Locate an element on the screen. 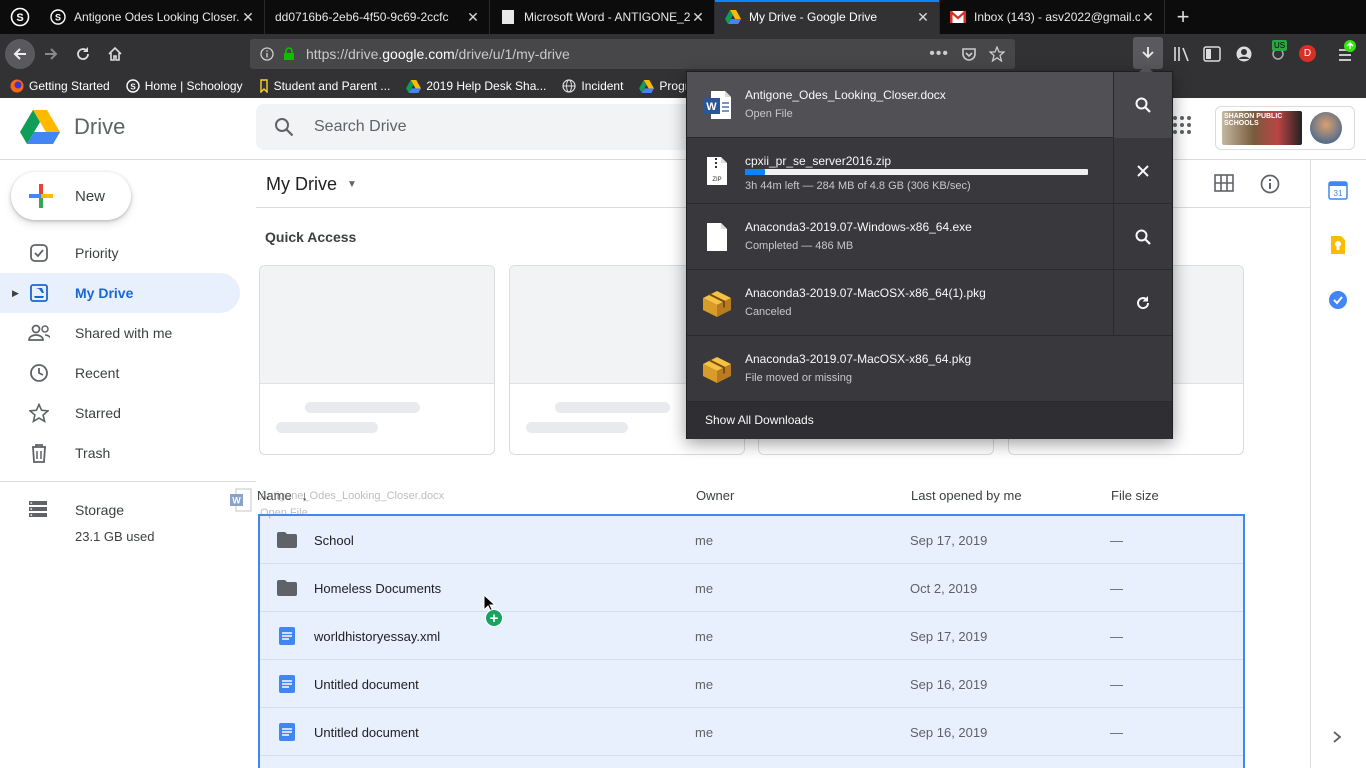 The width and height of the screenshot is (1366, 768). menu-button is located at coordinates (1346, 52).